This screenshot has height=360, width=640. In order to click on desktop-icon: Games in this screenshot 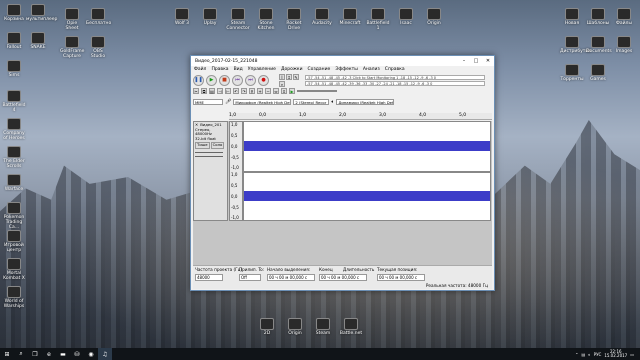, I will do `click(598, 73)`.